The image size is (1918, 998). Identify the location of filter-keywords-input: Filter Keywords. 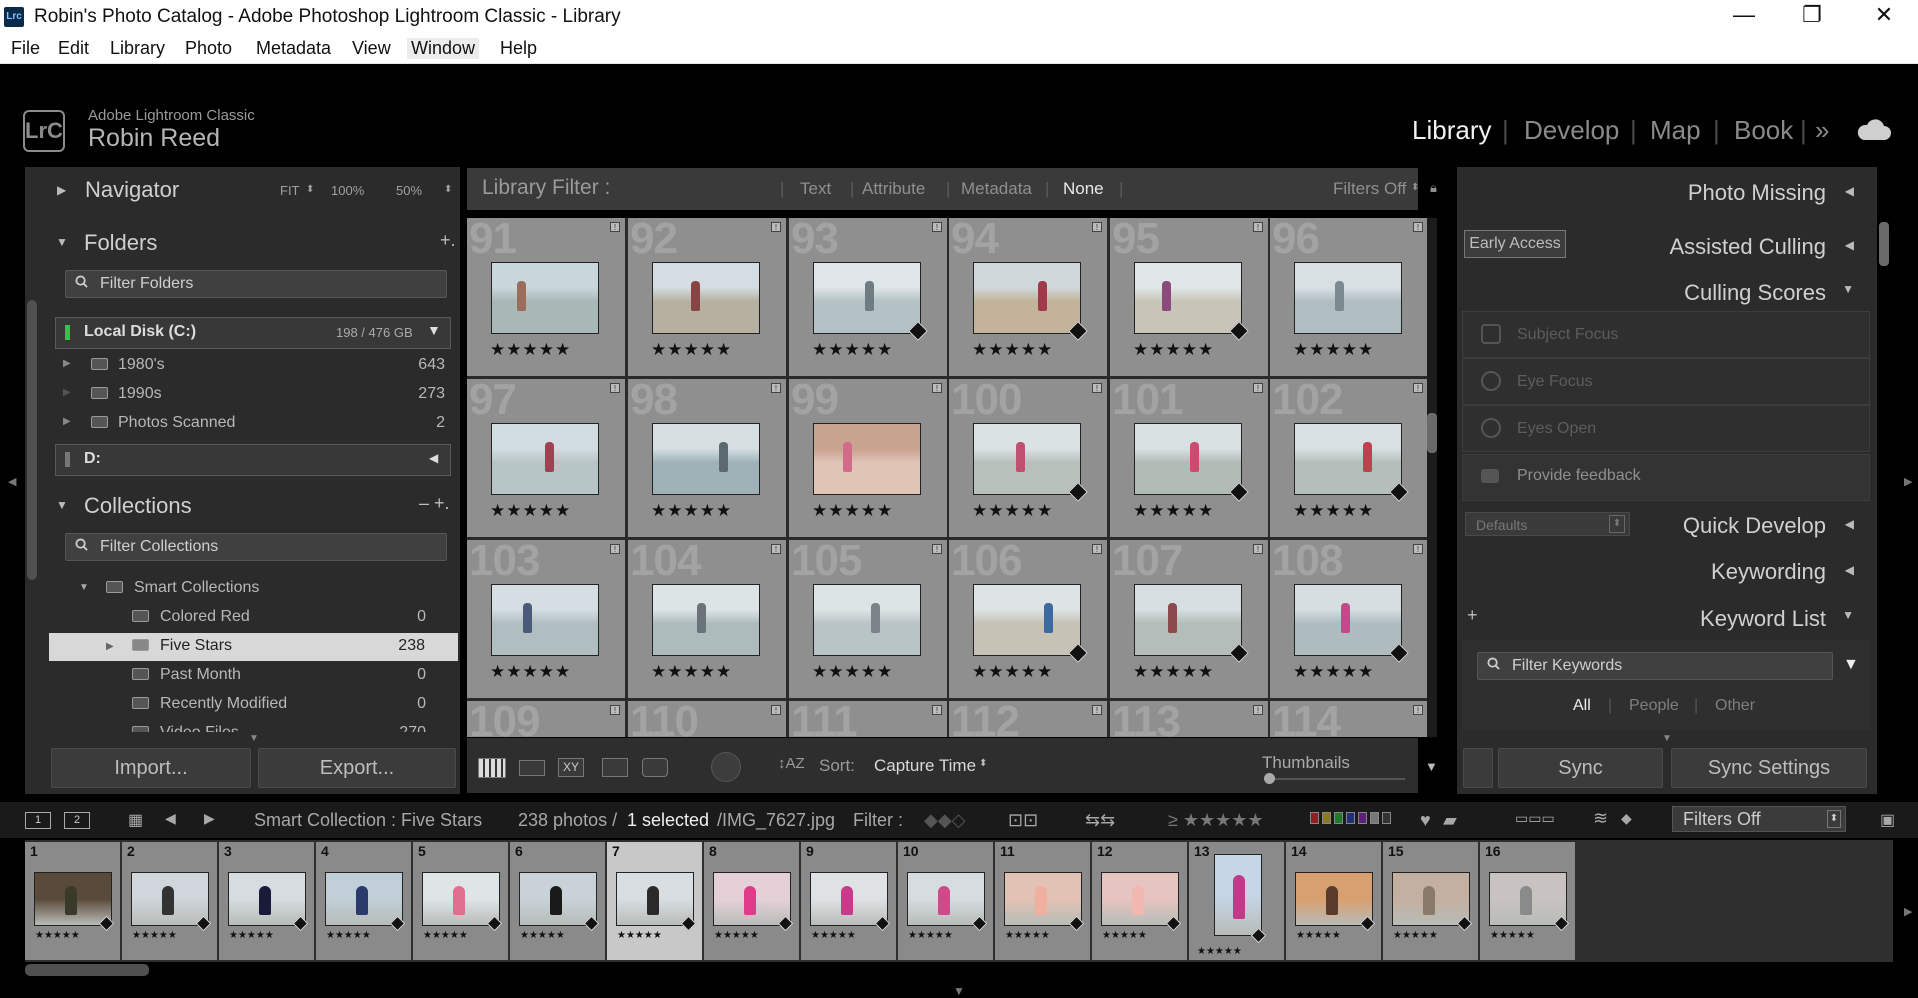
(1655, 666).